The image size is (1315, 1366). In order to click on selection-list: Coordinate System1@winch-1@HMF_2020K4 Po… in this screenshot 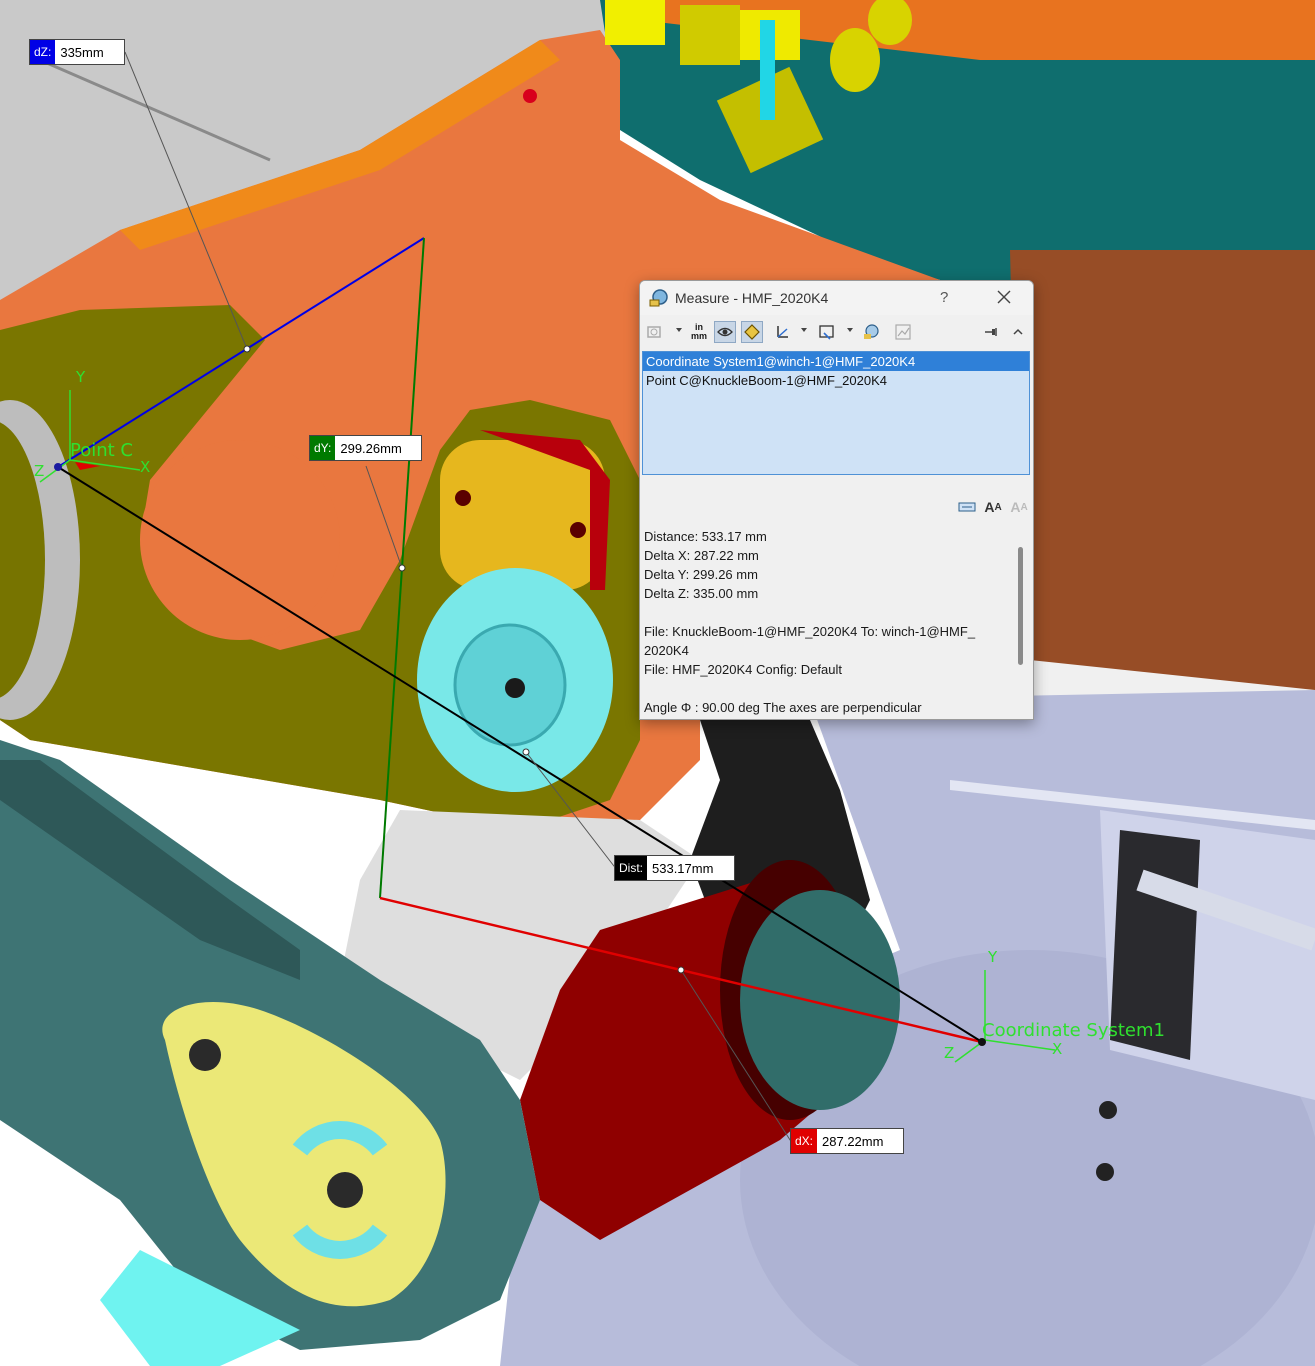, I will do `click(836, 413)`.